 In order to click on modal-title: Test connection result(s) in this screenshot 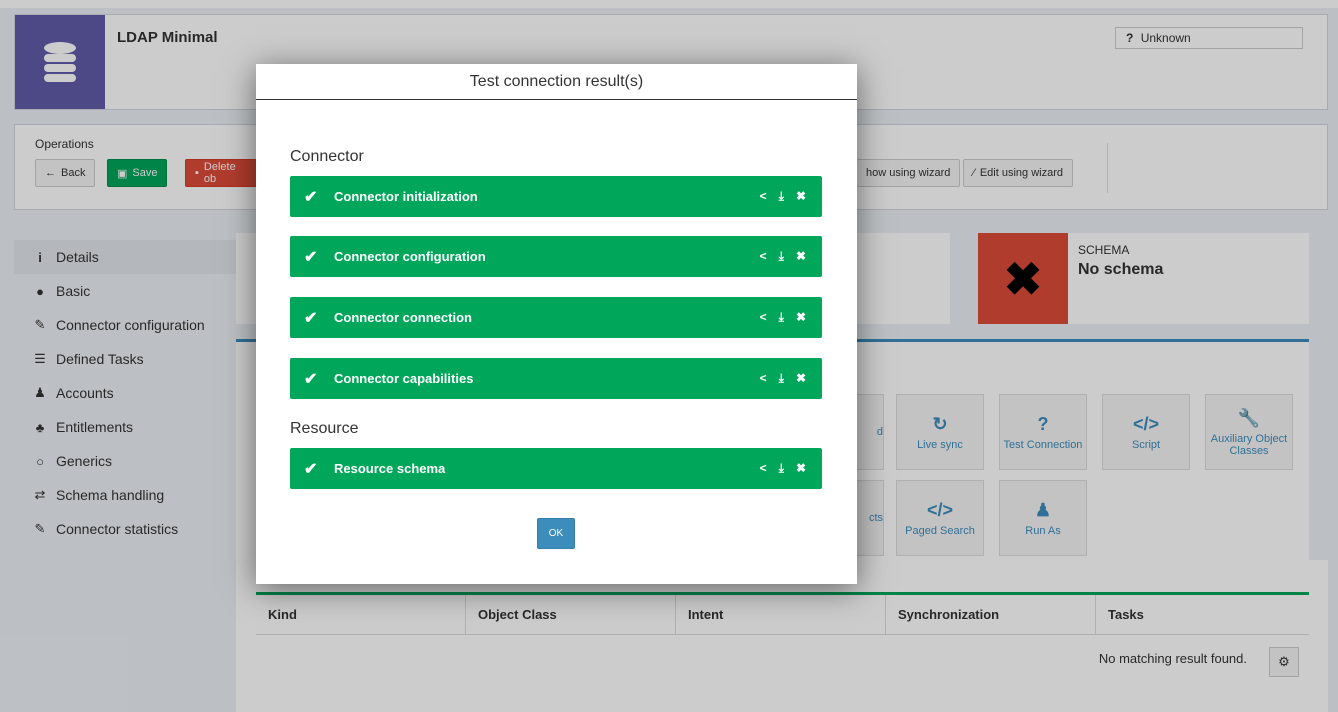, I will do `click(556, 81)`.